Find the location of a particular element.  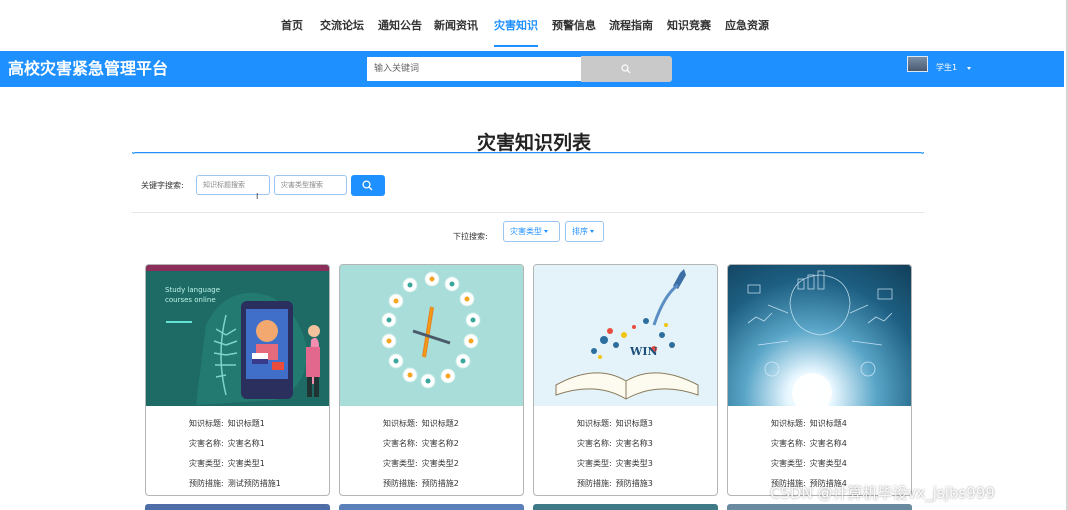

field-value: 知识标题4 is located at coordinates (828, 423).